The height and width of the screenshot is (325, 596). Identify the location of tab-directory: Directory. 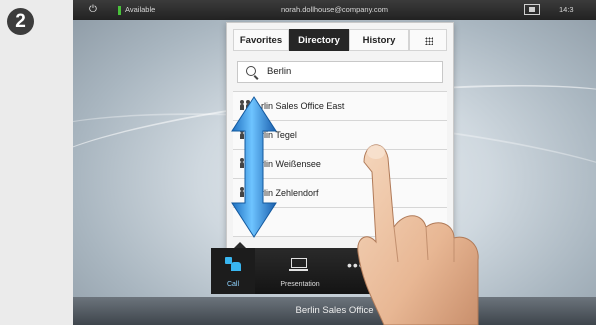
(319, 40).